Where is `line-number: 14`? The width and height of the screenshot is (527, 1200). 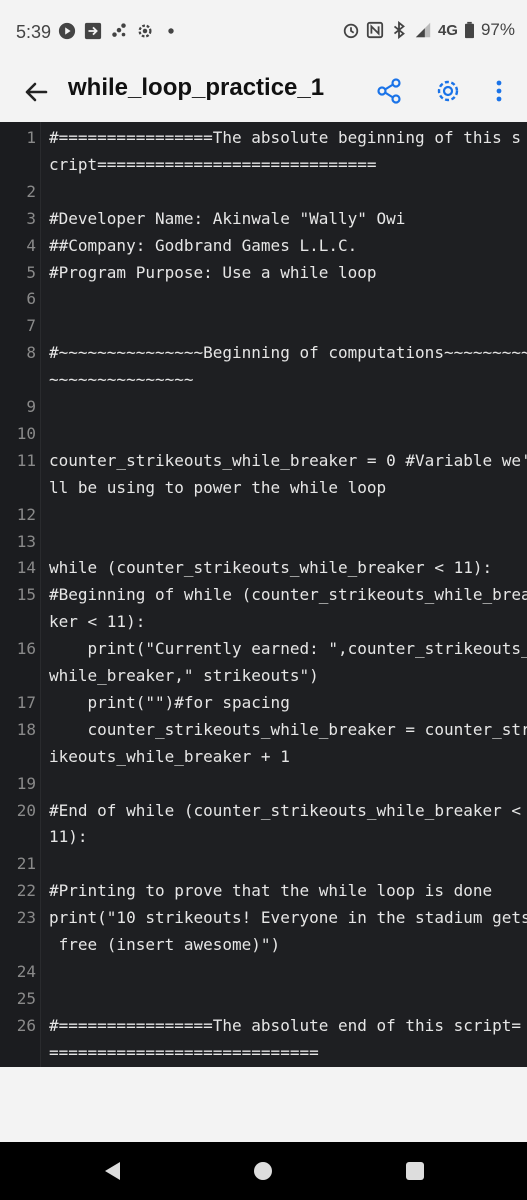 line-number: 14 is located at coordinates (26, 568).